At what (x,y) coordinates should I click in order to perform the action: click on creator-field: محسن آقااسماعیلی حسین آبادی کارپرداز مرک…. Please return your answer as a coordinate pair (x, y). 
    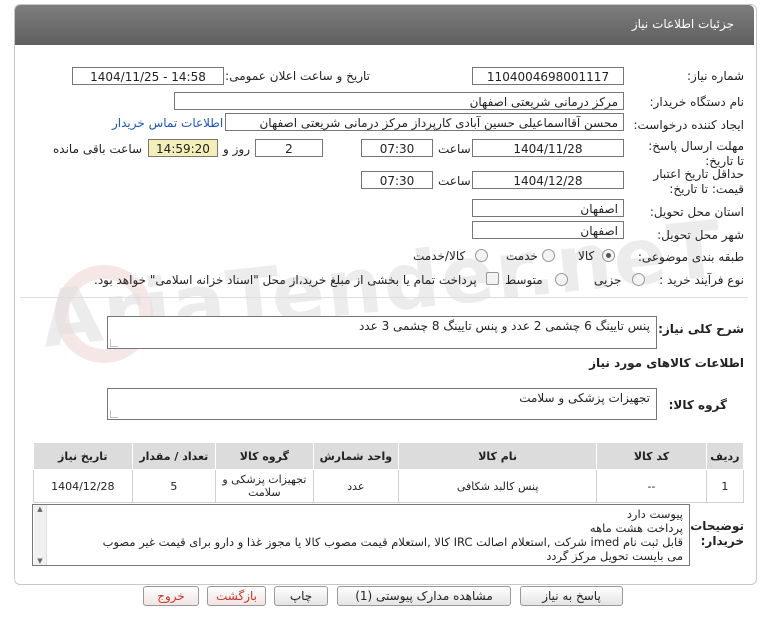
    Looking at the image, I should click on (424, 122).